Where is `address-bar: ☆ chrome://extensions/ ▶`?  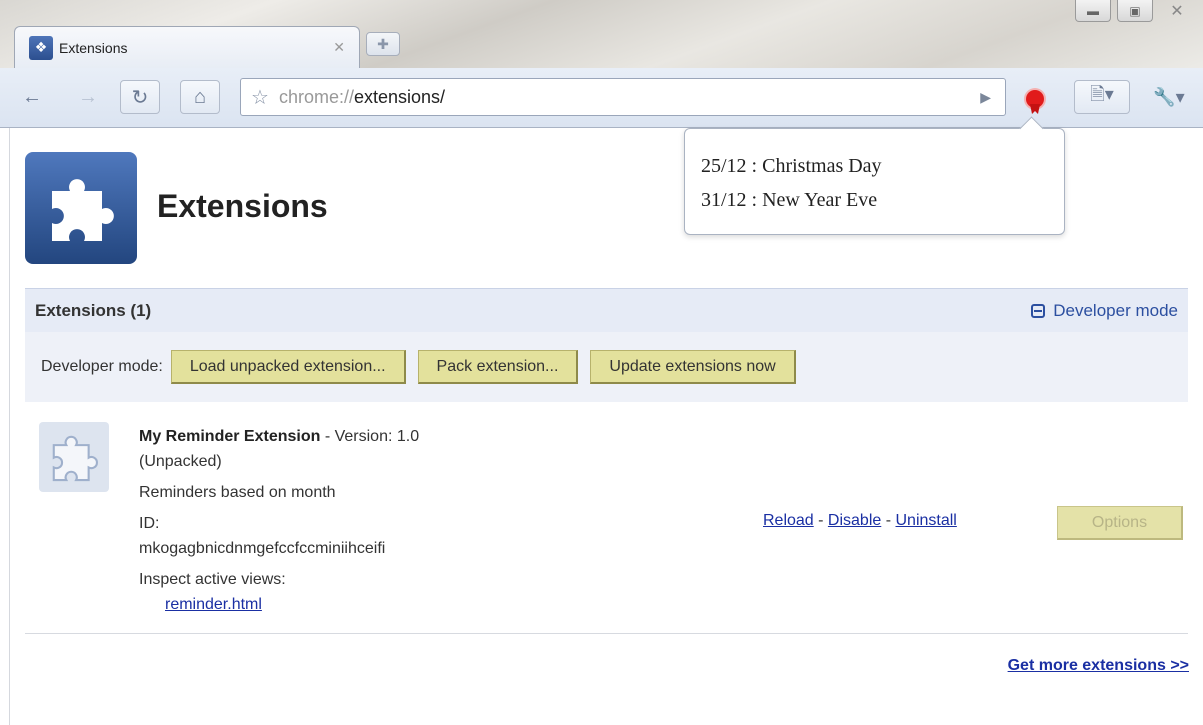
address-bar: ☆ chrome://extensions/ ▶ is located at coordinates (623, 97).